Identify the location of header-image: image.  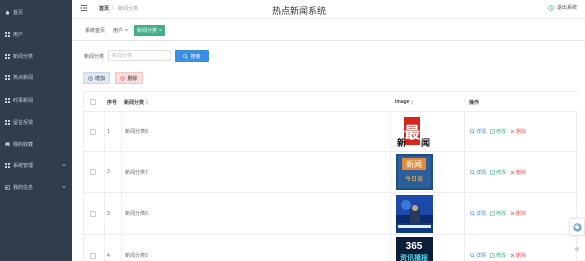
(404, 102).